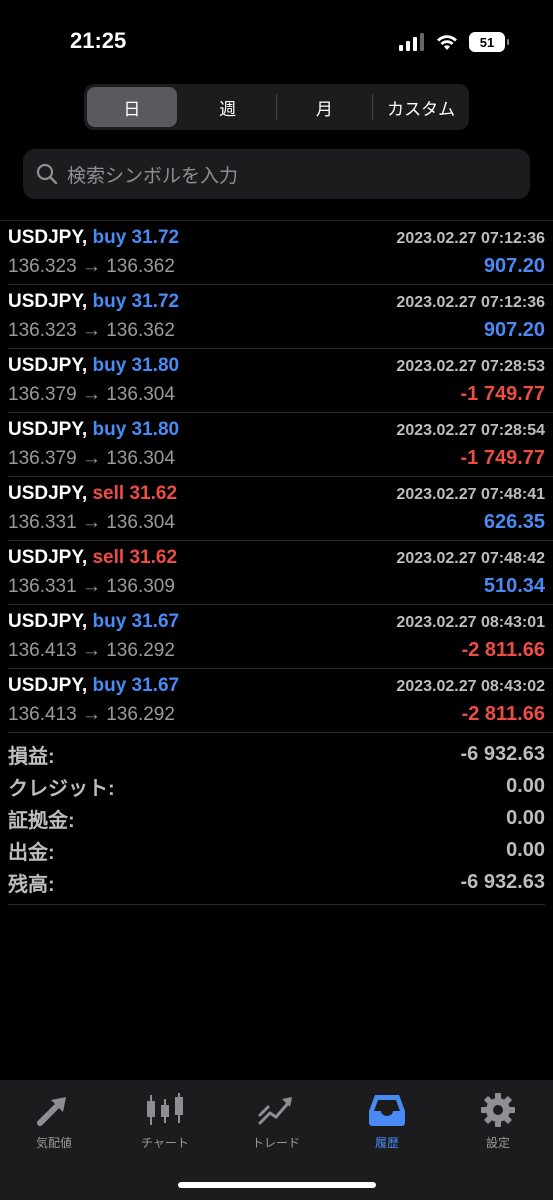 Image resolution: width=553 pixels, height=1200 pixels. I want to click on deal-time: 2023.02.27 07:12:36, so click(470, 238).